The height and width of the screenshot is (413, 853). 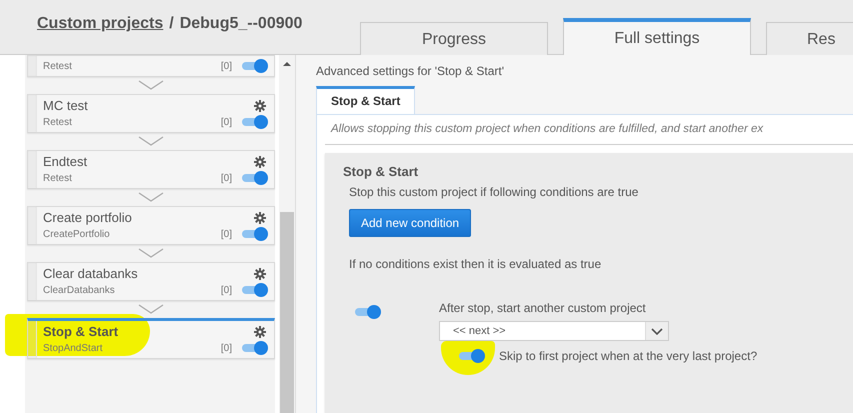 What do you see at coordinates (90, 273) in the screenshot?
I see `project-name: Clear databanks` at bounding box center [90, 273].